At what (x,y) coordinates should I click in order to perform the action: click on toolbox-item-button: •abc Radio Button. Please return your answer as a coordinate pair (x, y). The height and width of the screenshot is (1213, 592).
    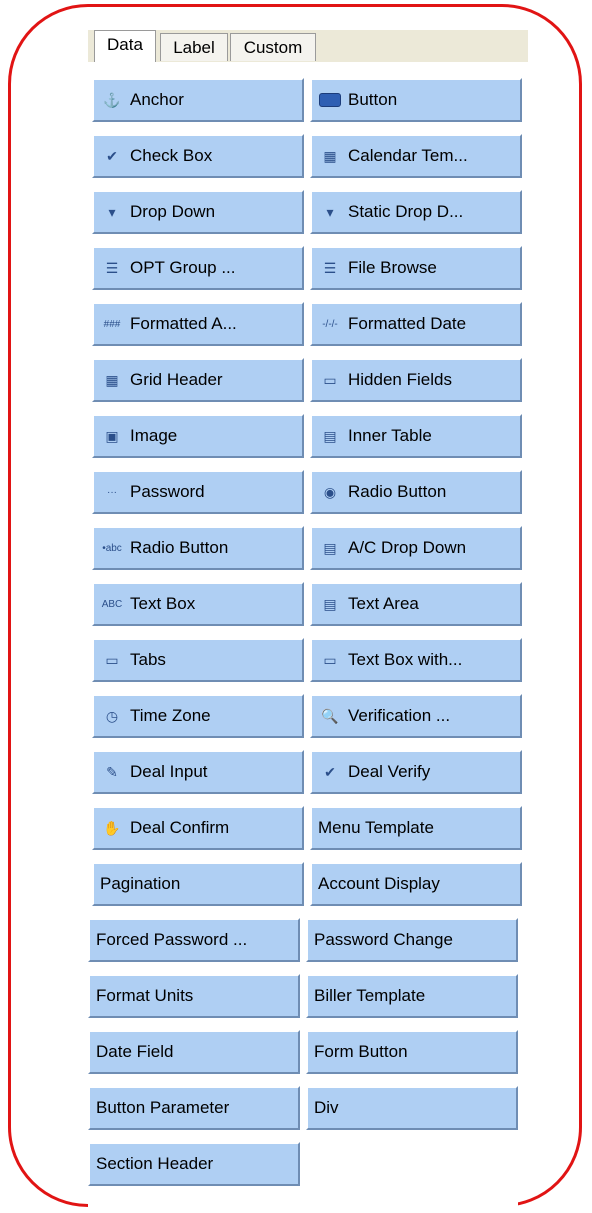
    Looking at the image, I should click on (198, 548).